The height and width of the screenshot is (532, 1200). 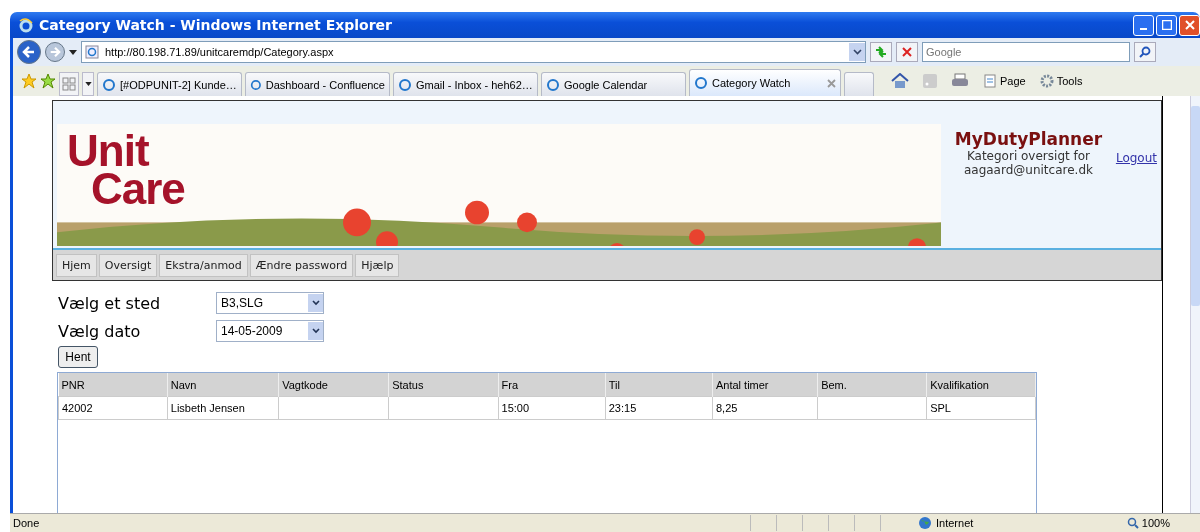 I want to click on browser-logo-icon, so click(x=26, y=25).